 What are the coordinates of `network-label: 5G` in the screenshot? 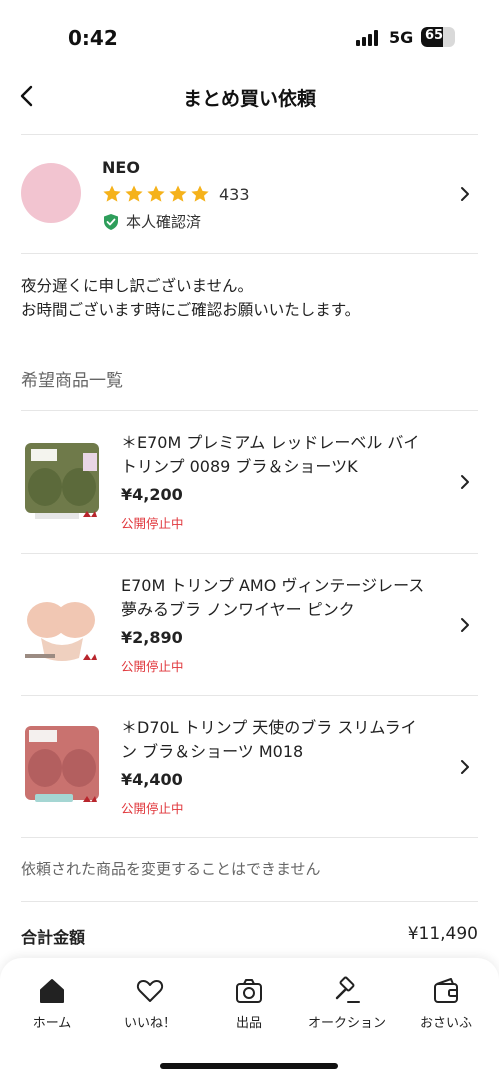 It's located at (401, 37).